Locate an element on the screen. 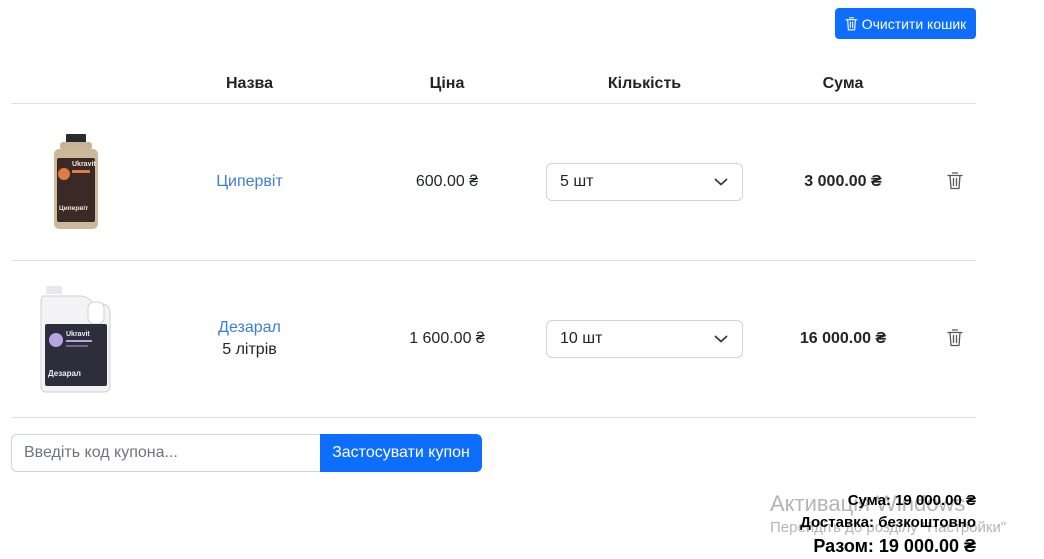 The height and width of the screenshot is (559, 1044). product-price: 600.00 ₴ is located at coordinates (447, 181).